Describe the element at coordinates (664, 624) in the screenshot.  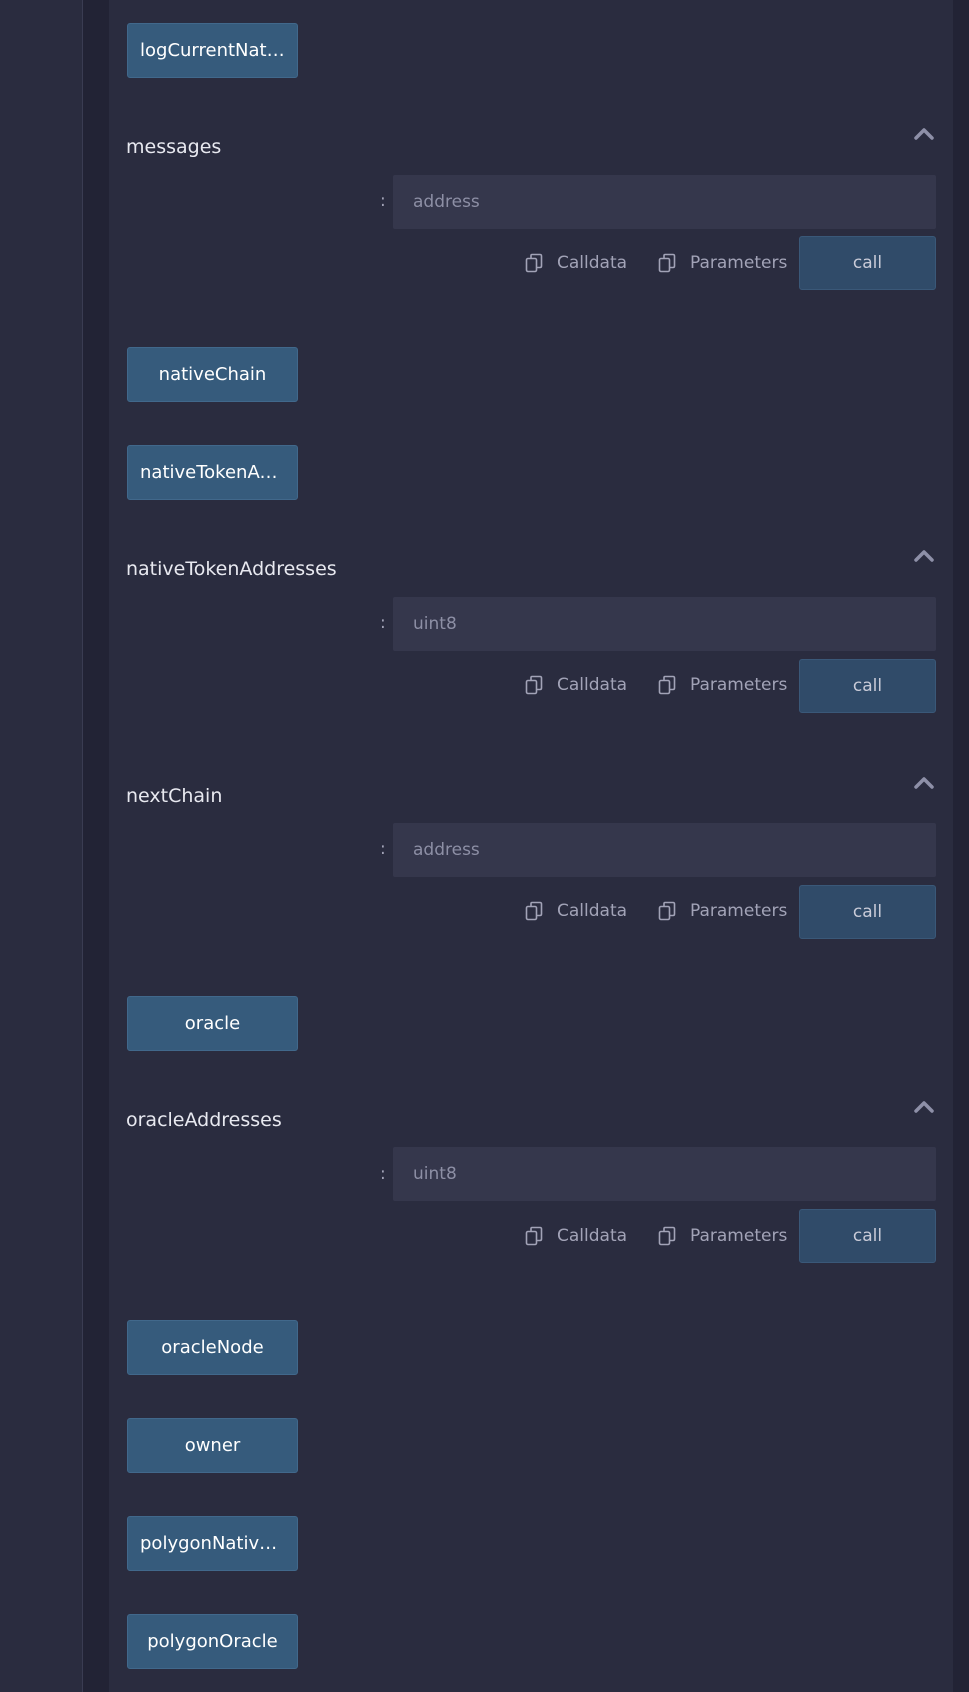
I see `nativetokenaddresses-param-input` at that location.